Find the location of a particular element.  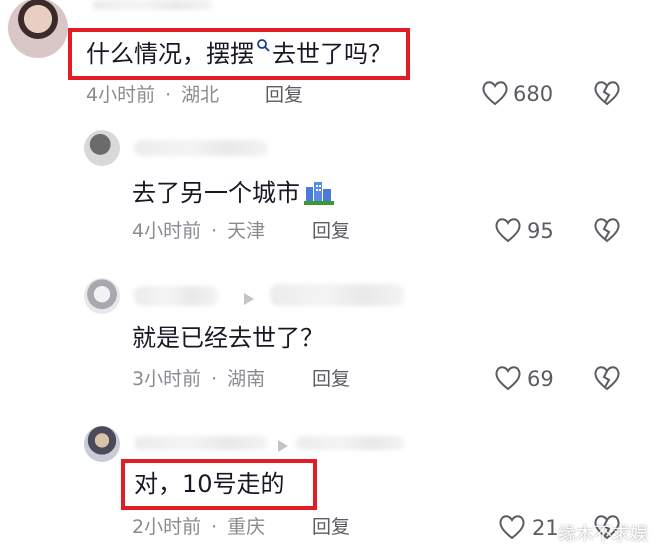

comment-text: 什么情况，摆摆 去世了吗？ is located at coordinates (239, 54).